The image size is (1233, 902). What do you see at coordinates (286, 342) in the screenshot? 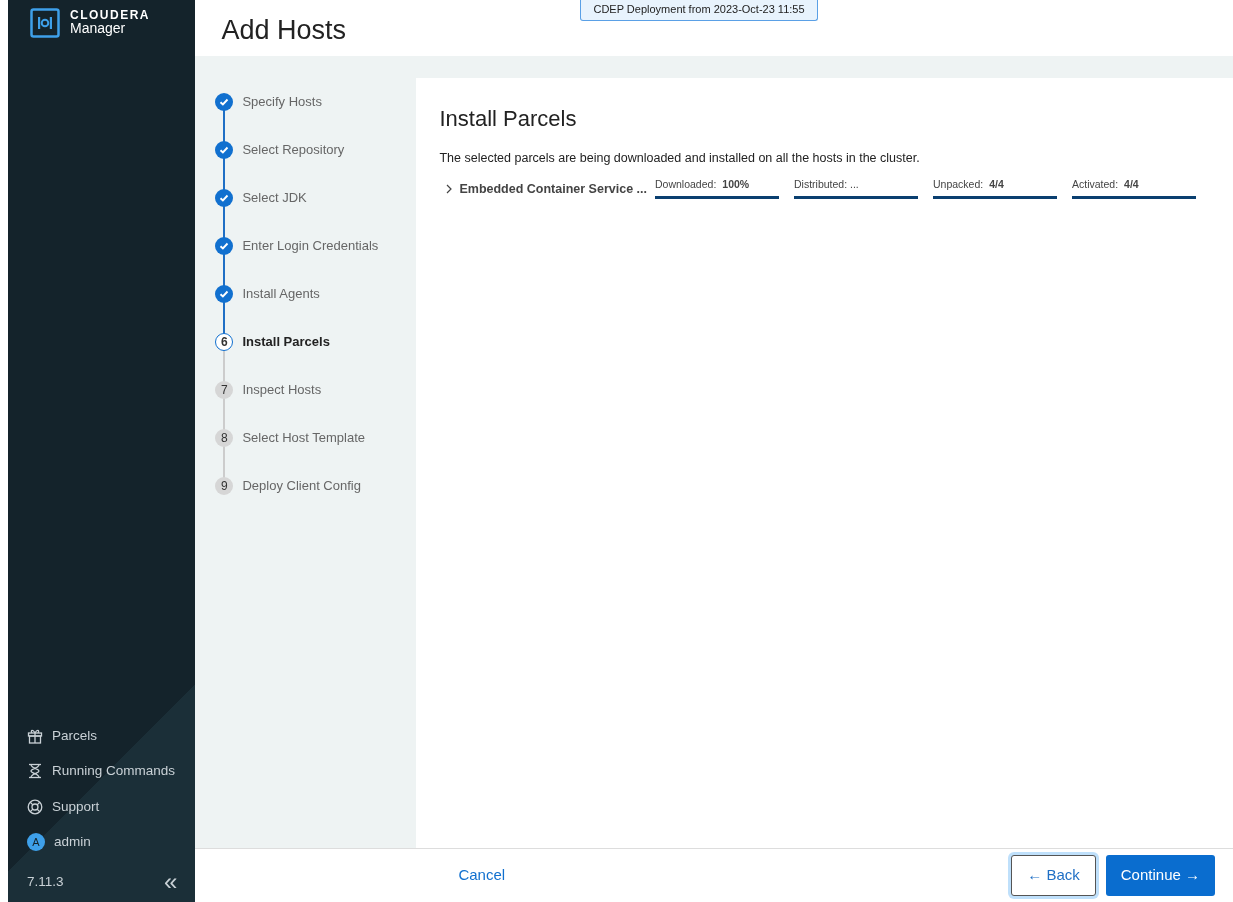
I see `step-label: Install Parcels` at bounding box center [286, 342].